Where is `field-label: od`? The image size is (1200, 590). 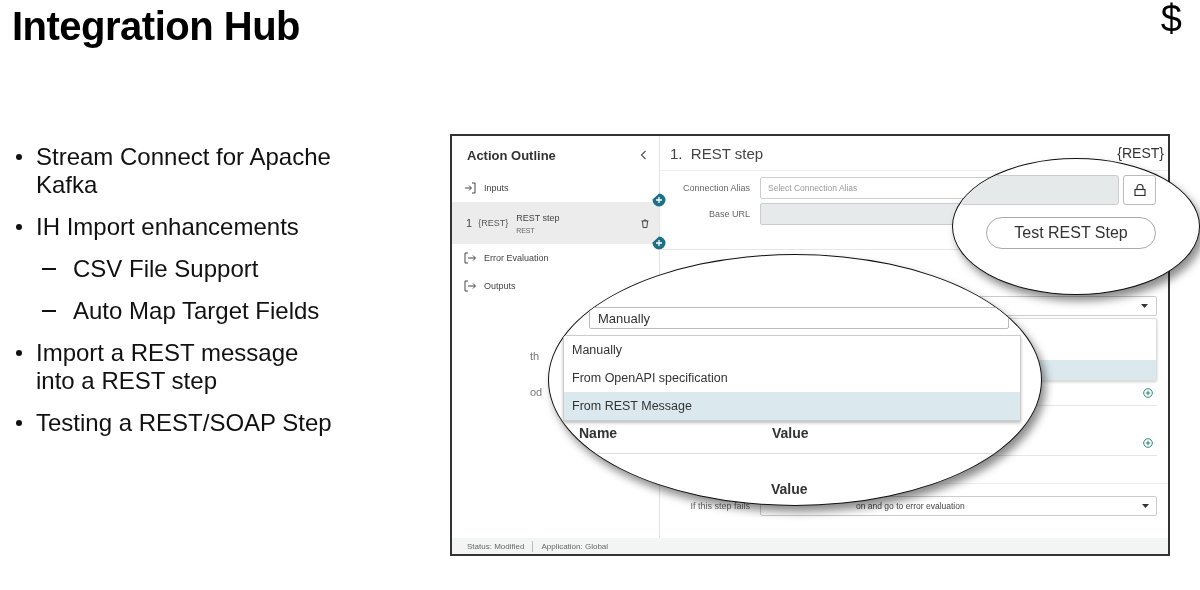 field-label: od is located at coordinates (536, 392).